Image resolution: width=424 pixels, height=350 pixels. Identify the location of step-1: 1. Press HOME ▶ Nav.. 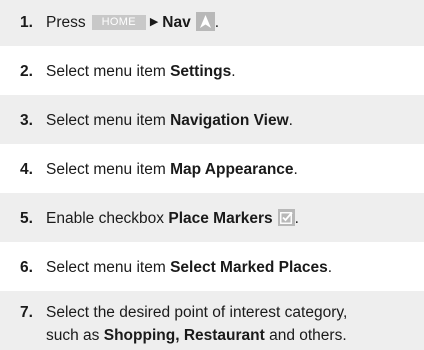
(212, 23).